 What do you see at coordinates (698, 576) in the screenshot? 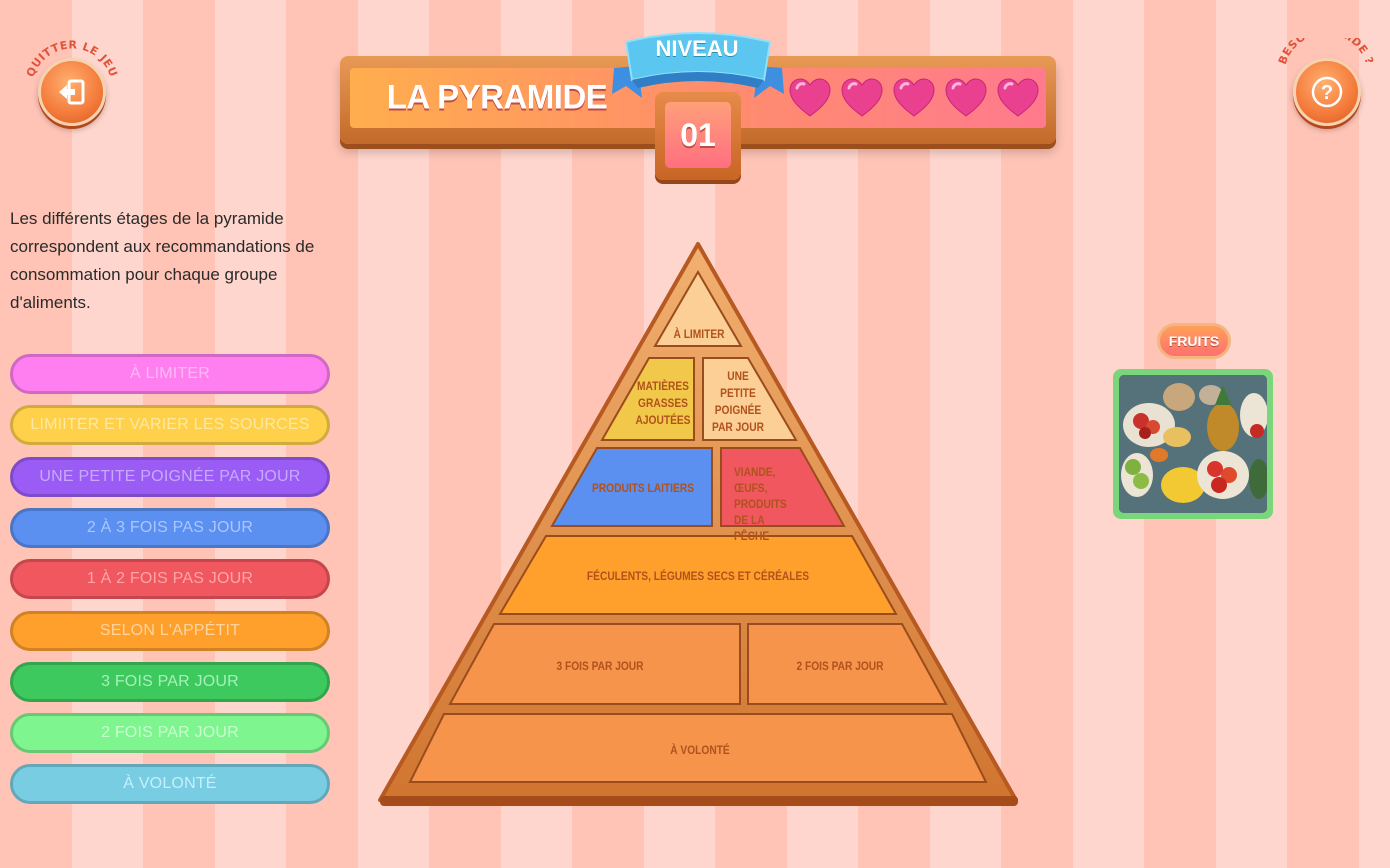
I see `pyramid-label-starch: FÉCULENTS, LÉGUMES SECS ET CÉRÉALES` at bounding box center [698, 576].